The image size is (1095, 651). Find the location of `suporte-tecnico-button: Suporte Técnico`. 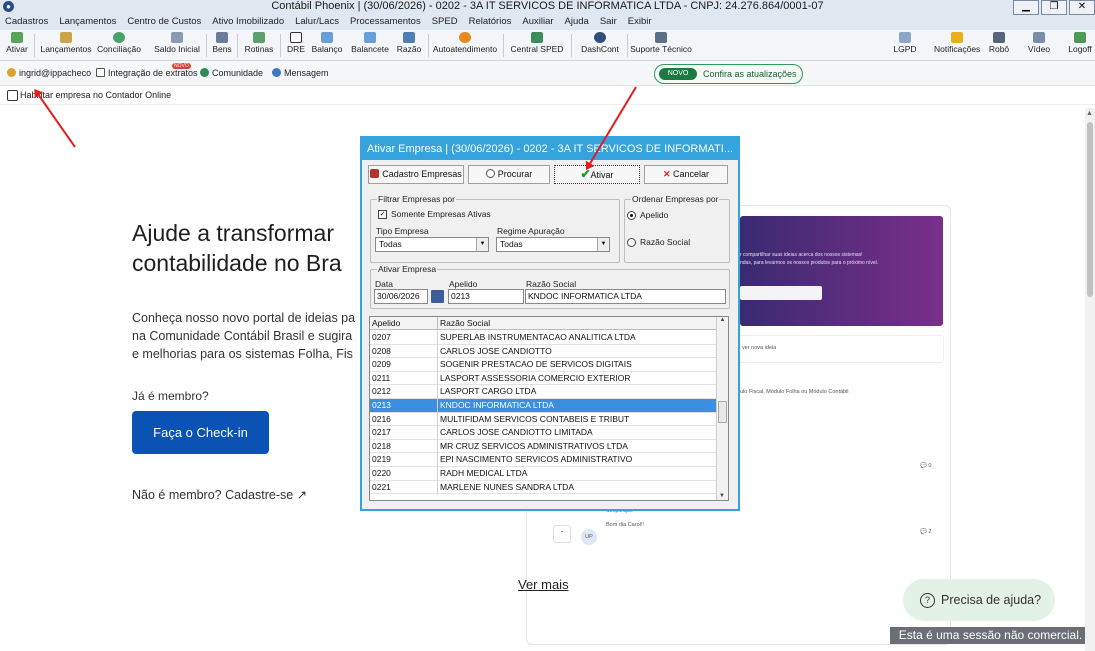

suporte-tecnico-button: Suporte Técnico is located at coordinates (661, 45).